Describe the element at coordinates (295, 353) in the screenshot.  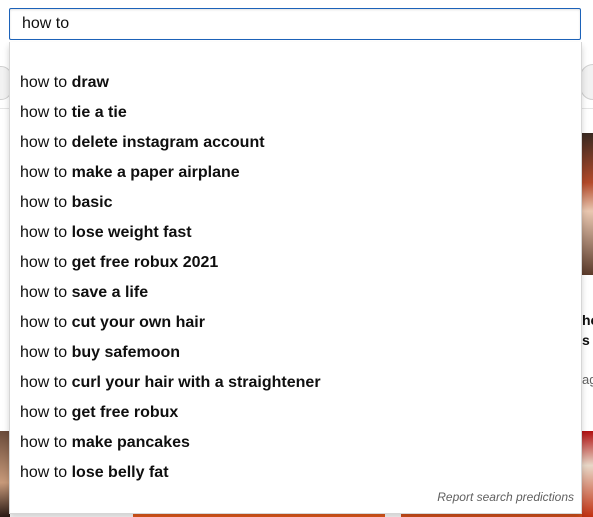
I see `suggestion-item: how to buy safemoon` at that location.